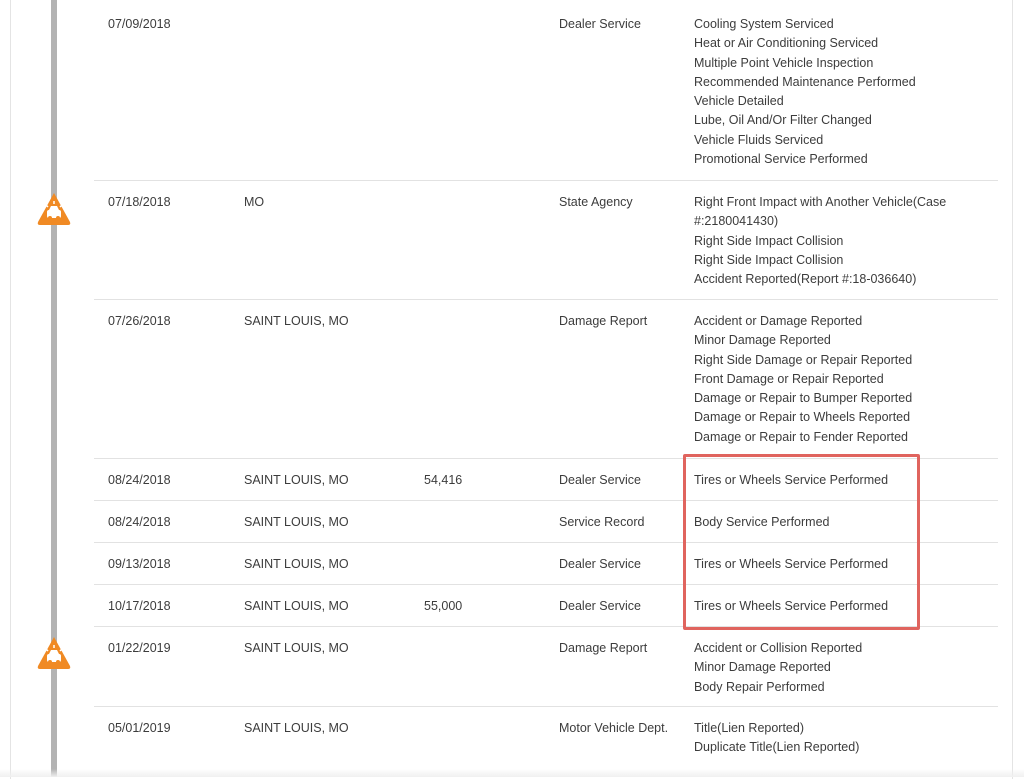  What do you see at coordinates (801, 436) in the screenshot?
I see `detail-item: Damage or Repair to Fender Reported` at bounding box center [801, 436].